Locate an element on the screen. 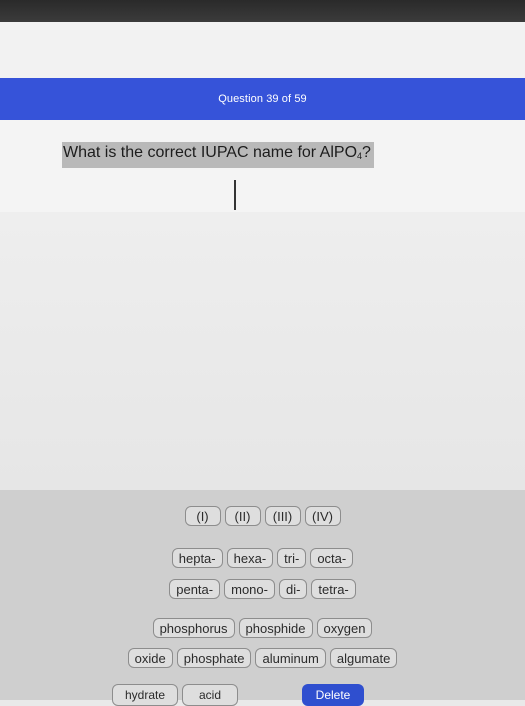  key-hydrate: hydrate is located at coordinates (145, 695).